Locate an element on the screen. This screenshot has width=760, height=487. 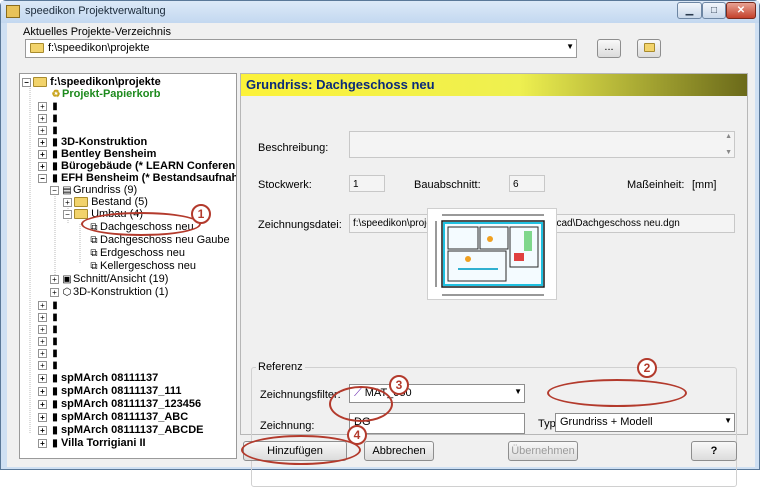
tree-item-label: Schnitt/Ansicht (19) is located at coordinates (121, 279).